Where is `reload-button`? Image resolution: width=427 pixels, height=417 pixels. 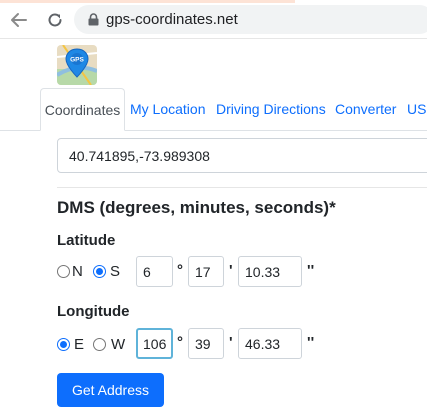
reload-button is located at coordinates (55, 20).